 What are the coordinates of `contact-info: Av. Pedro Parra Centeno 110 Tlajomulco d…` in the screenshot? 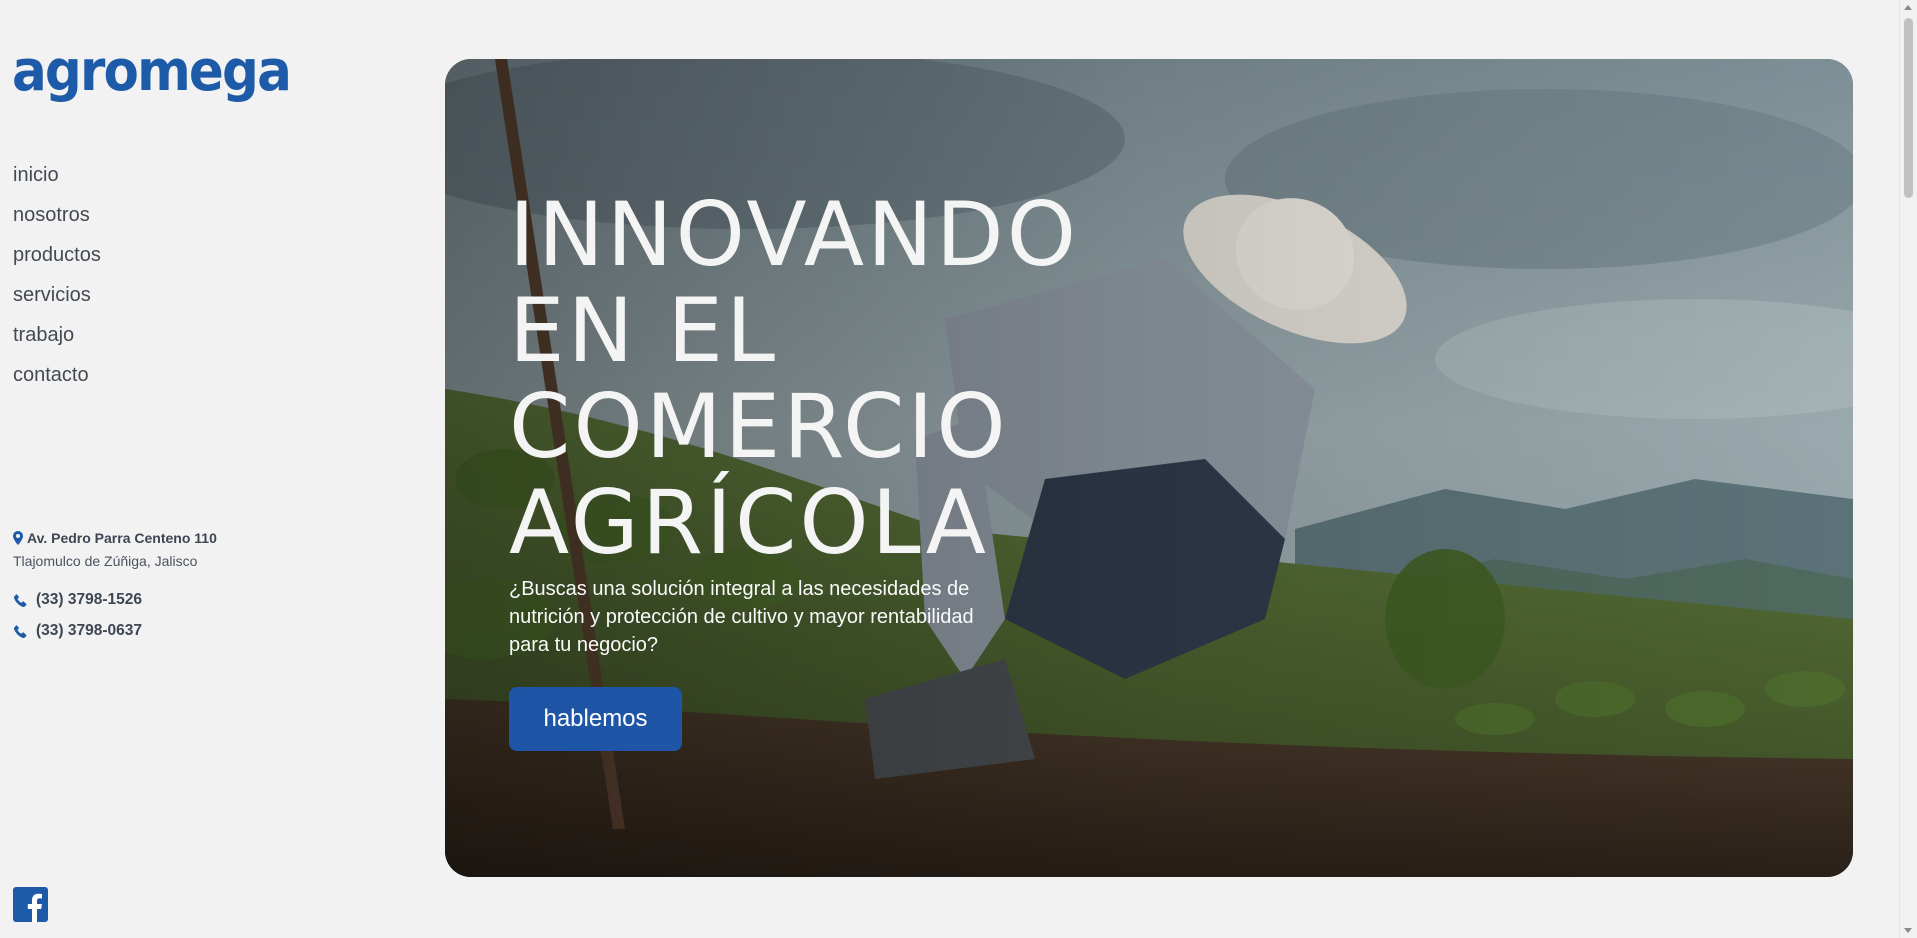 It's located at (115, 585).